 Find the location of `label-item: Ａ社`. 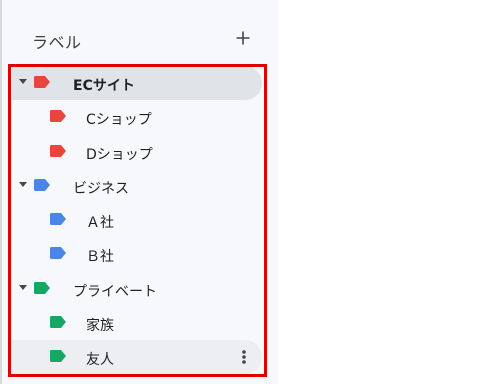

label-item: Ａ社 is located at coordinates (140, 220).